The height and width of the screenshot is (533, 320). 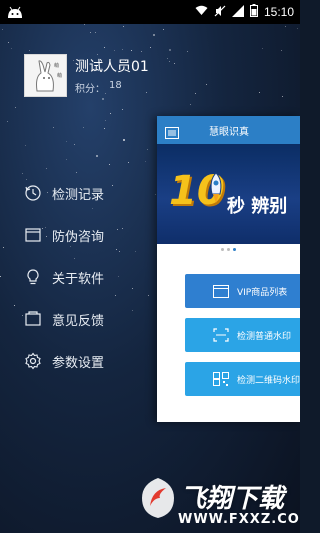 What do you see at coordinates (262, 292) in the screenshot?
I see `button-label: VIP商品列表` at bounding box center [262, 292].